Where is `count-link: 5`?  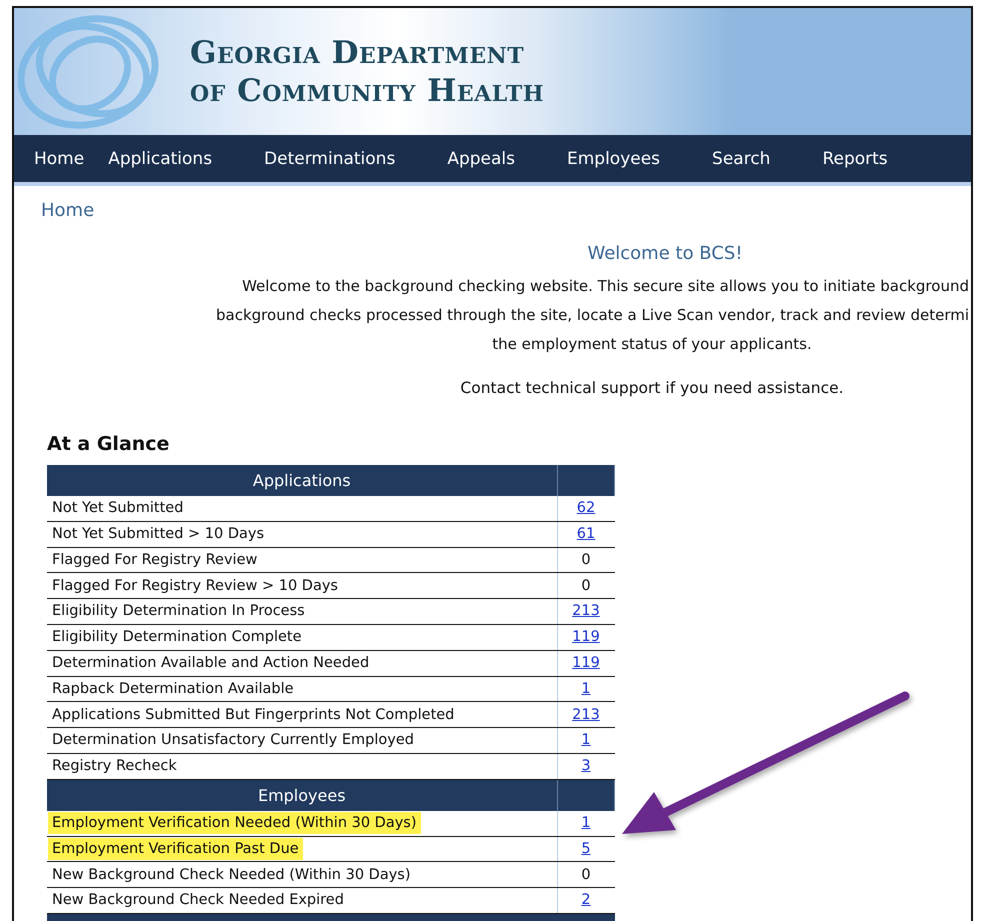
count-link: 5 is located at coordinates (586, 848).